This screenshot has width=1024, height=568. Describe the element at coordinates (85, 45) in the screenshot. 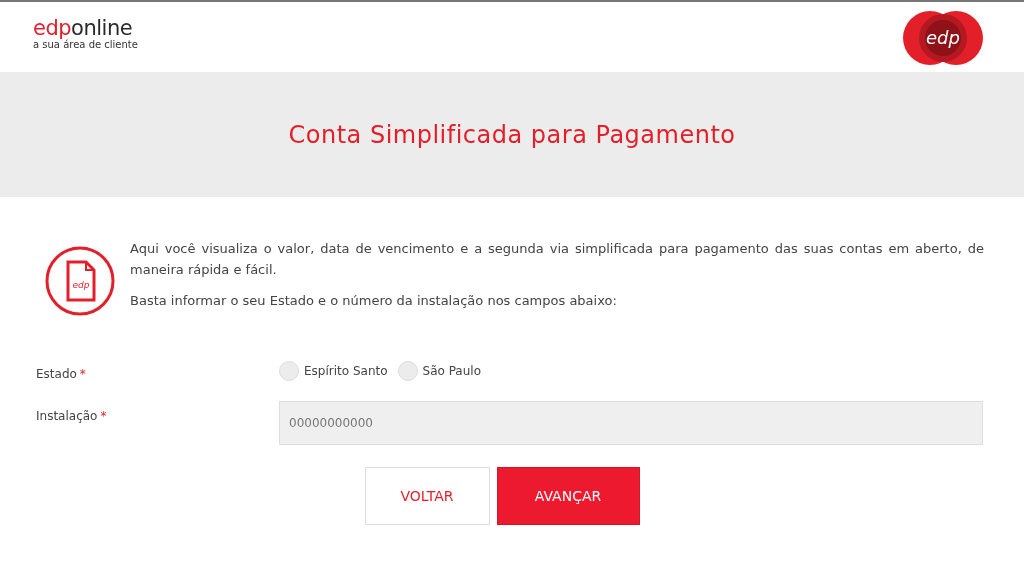

I see `logo-tagline: a sua área de cliente` at that location.